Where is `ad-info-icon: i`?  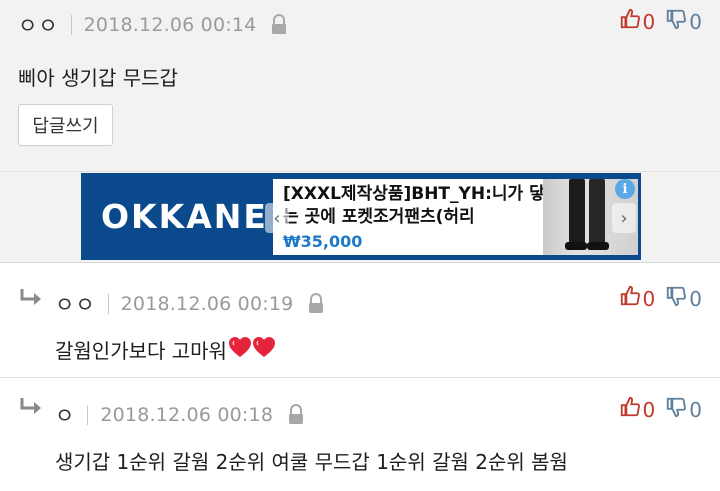
ad-info-icon: i is located at coordinates (625, 189).